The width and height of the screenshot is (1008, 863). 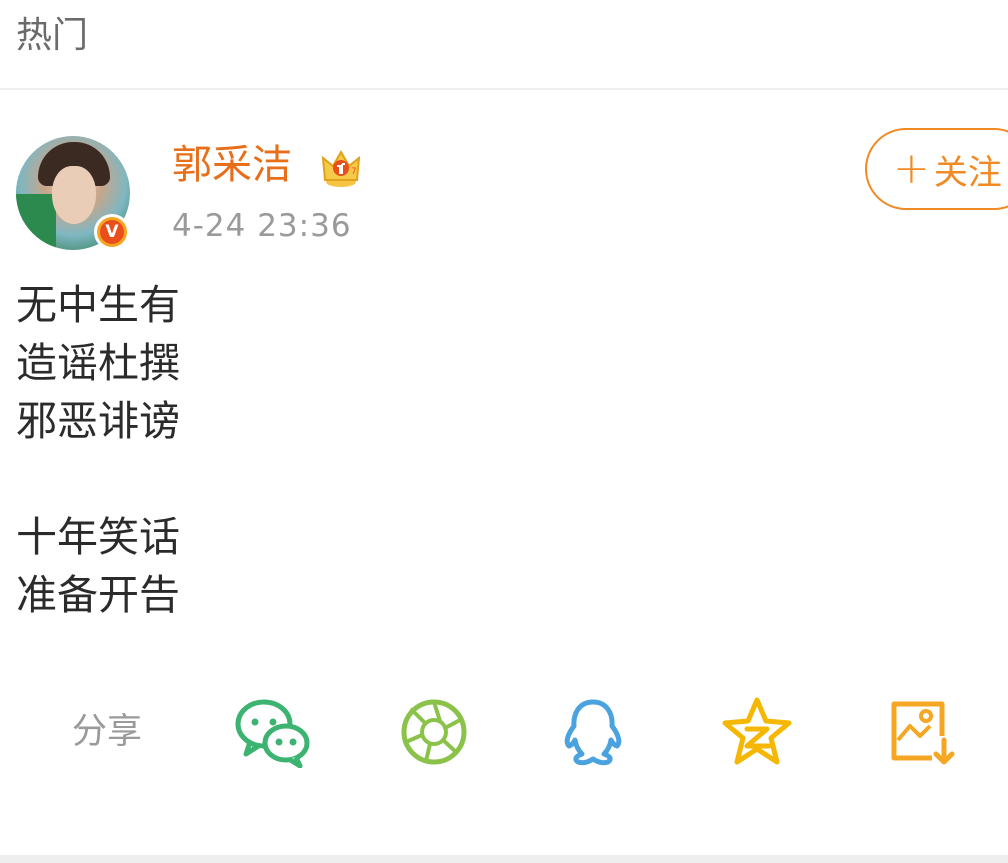 I want to click on share-wechat-button, so click(x=272, y=732).